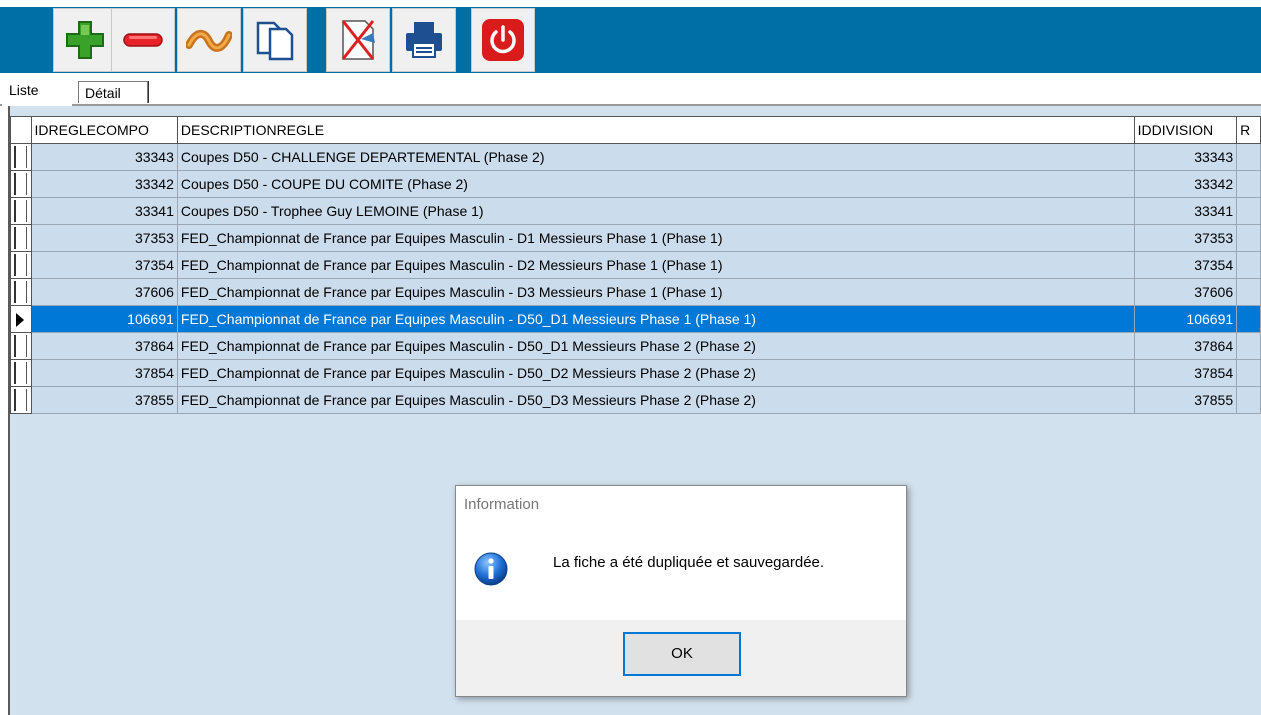 This screenshot has height=715, width=1261. Describe the element at coordinates (1185, 157) in the screenshot. I see `cell-division: 33343` at that location.